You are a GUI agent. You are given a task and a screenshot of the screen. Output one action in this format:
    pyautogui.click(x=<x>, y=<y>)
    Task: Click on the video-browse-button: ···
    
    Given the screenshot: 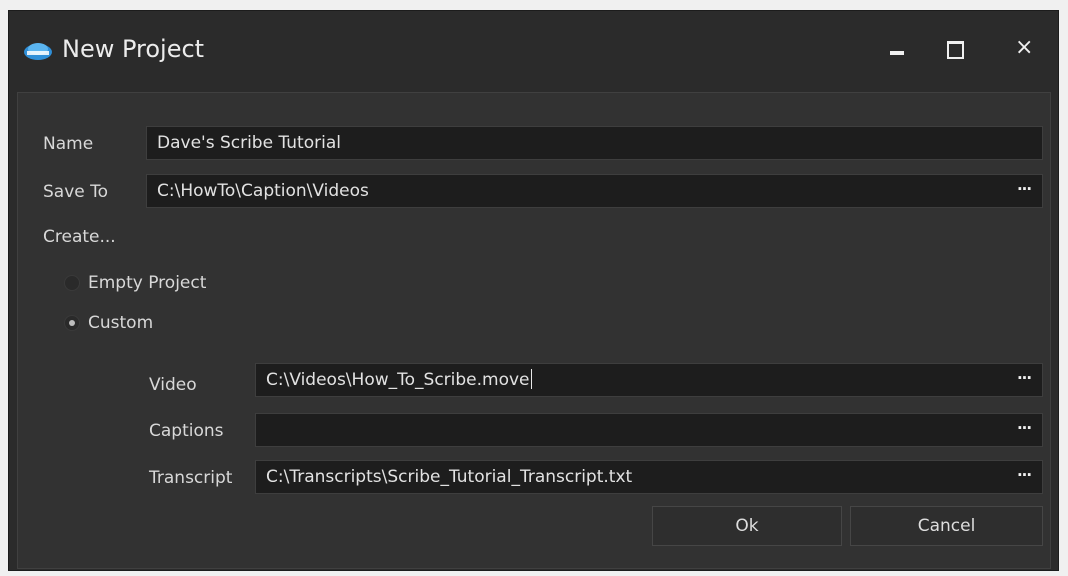 What is the action you would take?
    pyautogui.click(x=1024, y=380)
    